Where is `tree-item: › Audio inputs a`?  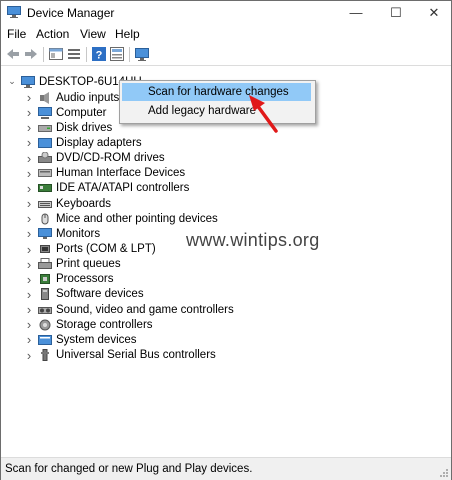 tree-item: › Audio inputs a is located at coordinates (76, 97).